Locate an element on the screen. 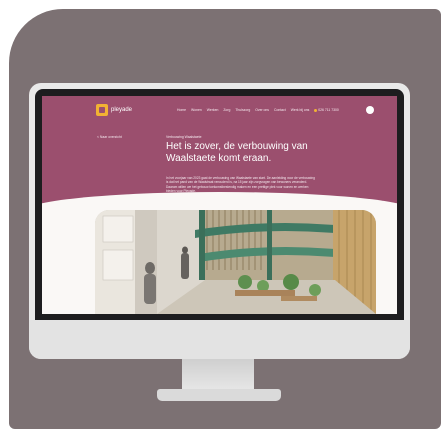 The width and height of the screenshot is (447, 434). monitor-chin is located at coordinates (219, 339).